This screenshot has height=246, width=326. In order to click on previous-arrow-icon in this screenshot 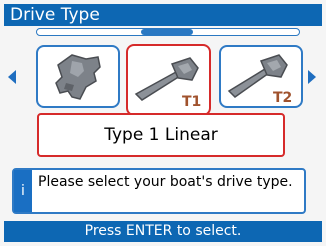, I will do `click(12, 77)`.